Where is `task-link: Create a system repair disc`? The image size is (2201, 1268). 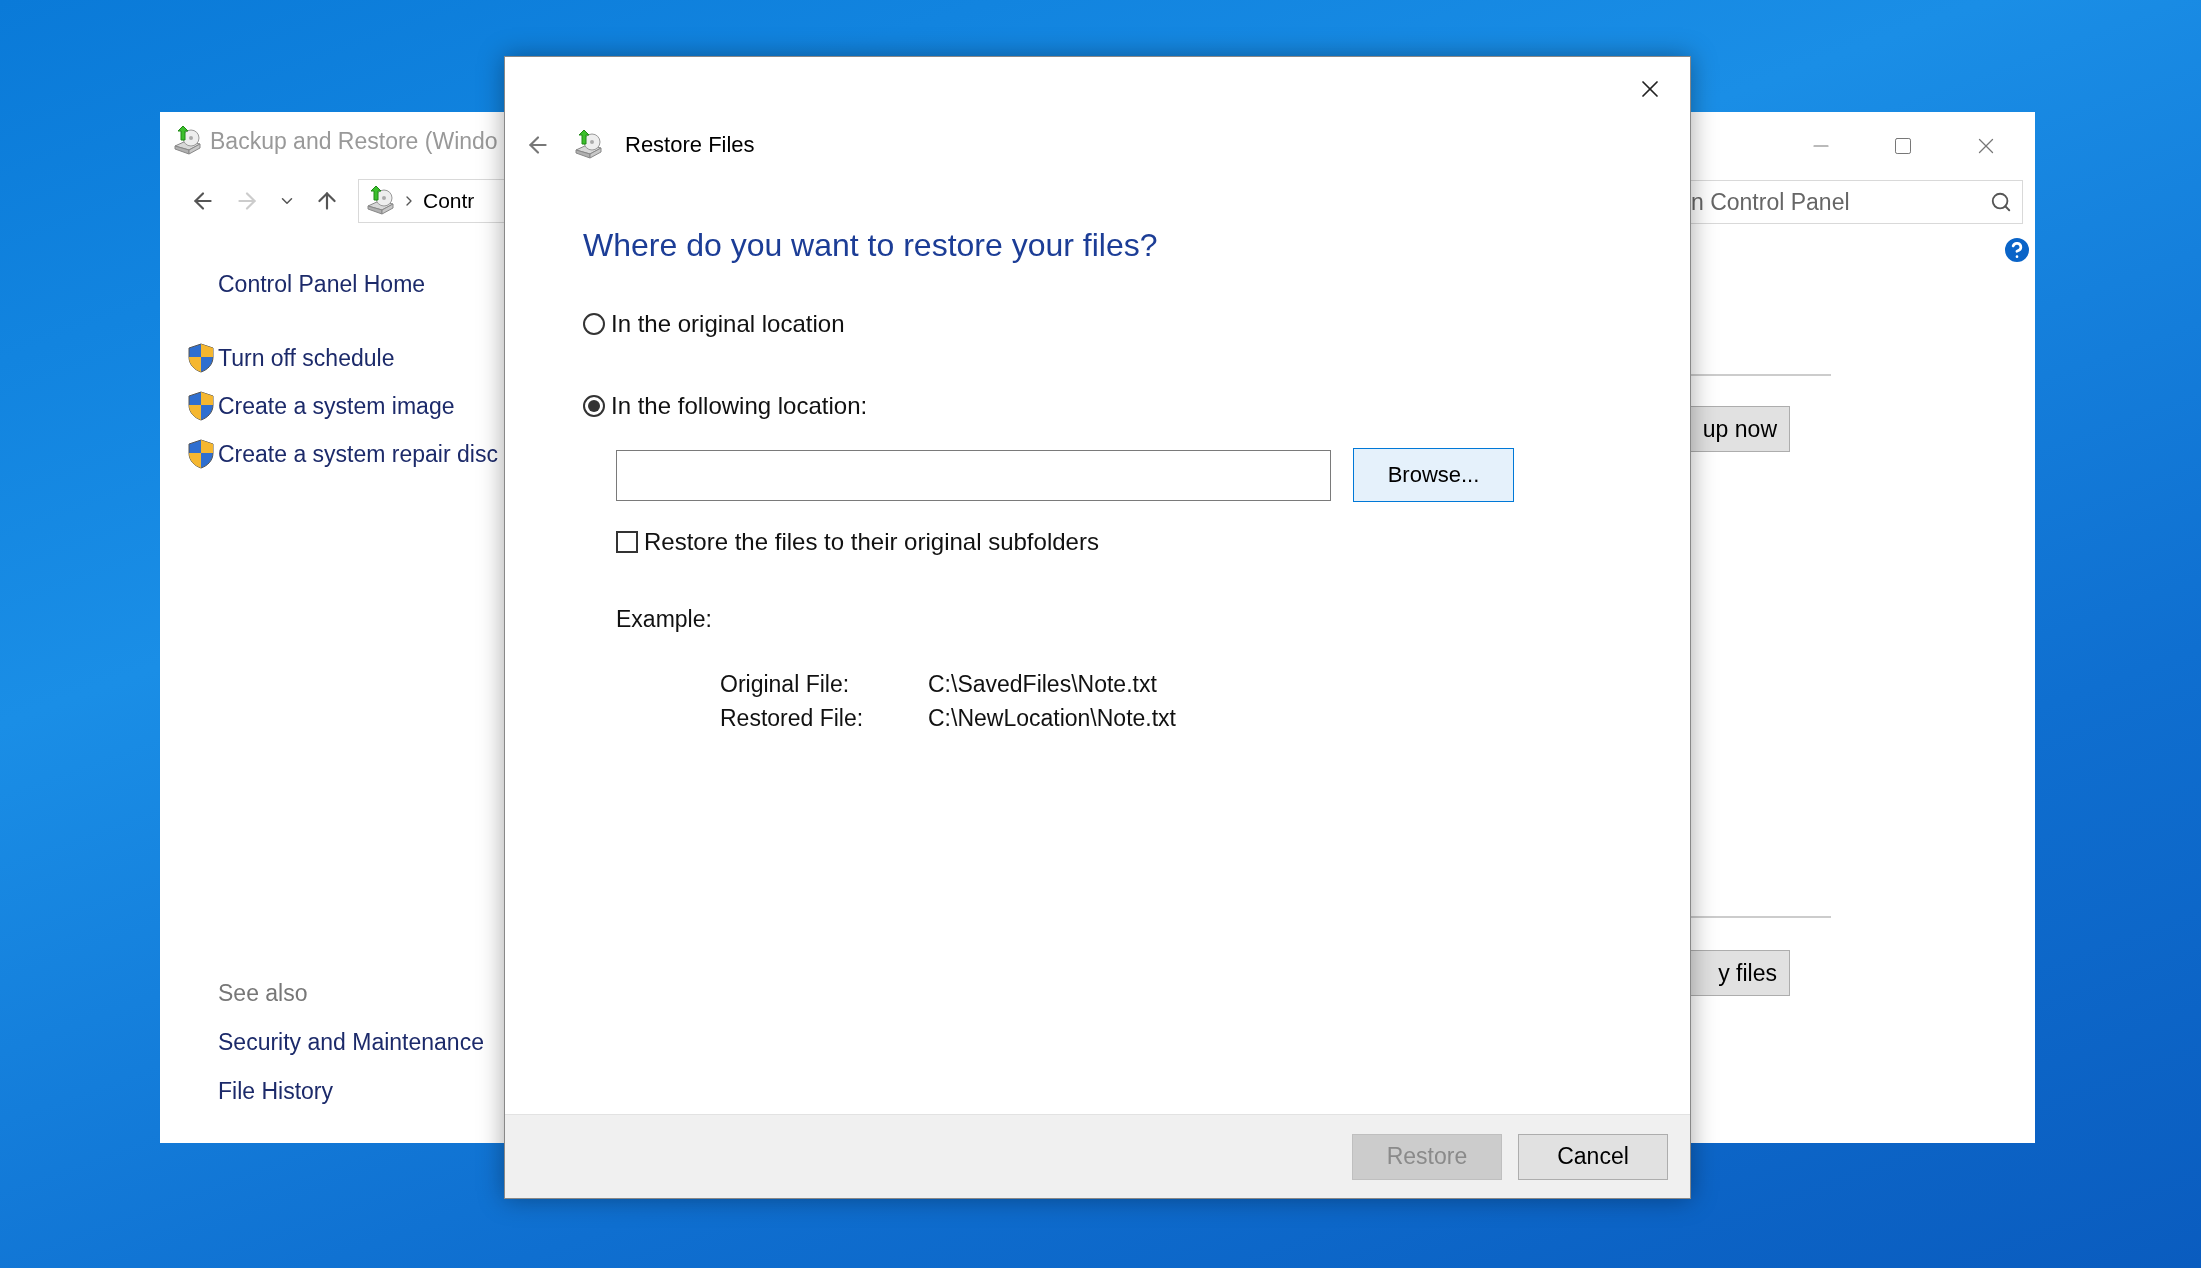 task-link: Create a system repair disc is located at coordinates (358, 454).